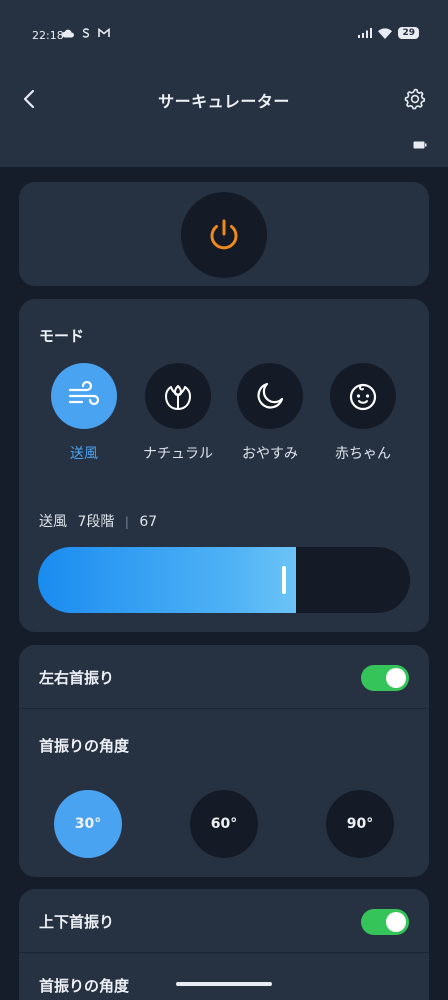  Describe the element at coordinates (53, 522) in the screenshot. I see `speed-mode: 送風` at that location.